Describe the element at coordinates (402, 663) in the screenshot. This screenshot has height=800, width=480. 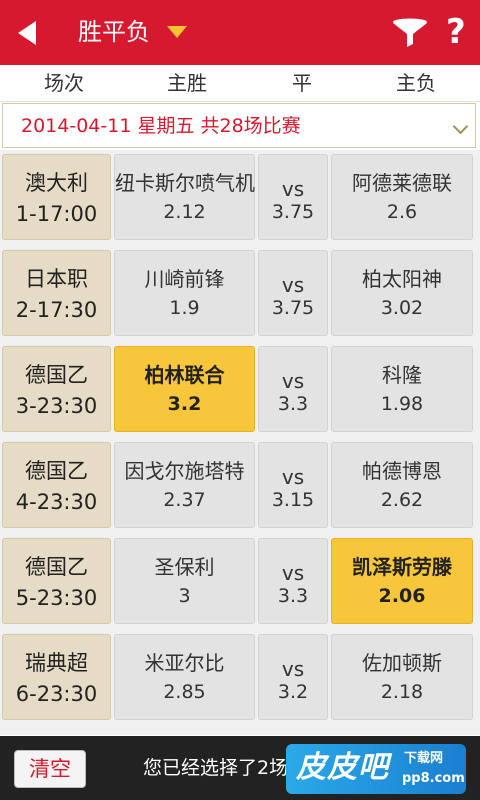
I see `away-team: 佐加顿斯` at that location.